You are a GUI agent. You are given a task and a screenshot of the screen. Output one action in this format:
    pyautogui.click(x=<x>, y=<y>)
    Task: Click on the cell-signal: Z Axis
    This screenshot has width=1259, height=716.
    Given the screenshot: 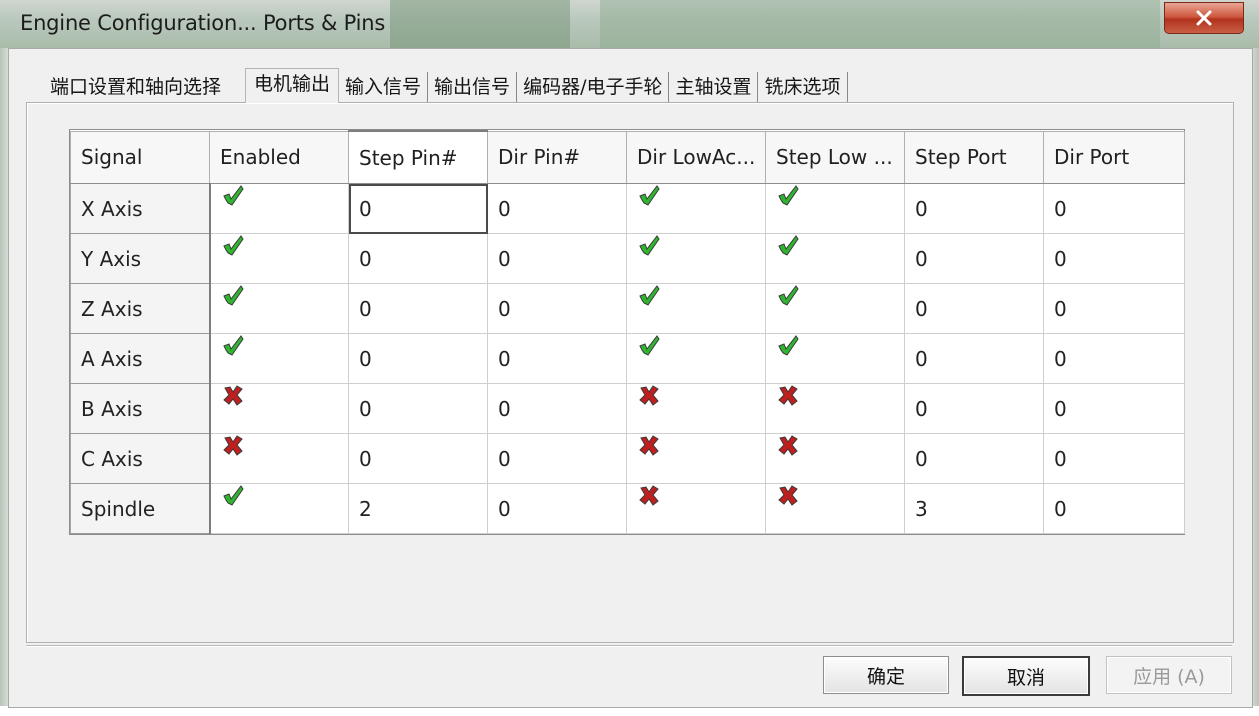 What is the action you would take?
    pyautogui.click(x=140, y=308)
    